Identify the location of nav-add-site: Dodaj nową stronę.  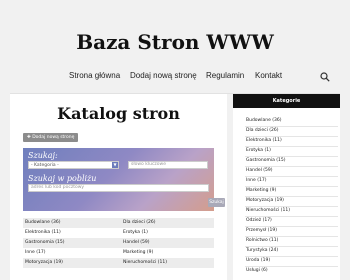
(163, 75).